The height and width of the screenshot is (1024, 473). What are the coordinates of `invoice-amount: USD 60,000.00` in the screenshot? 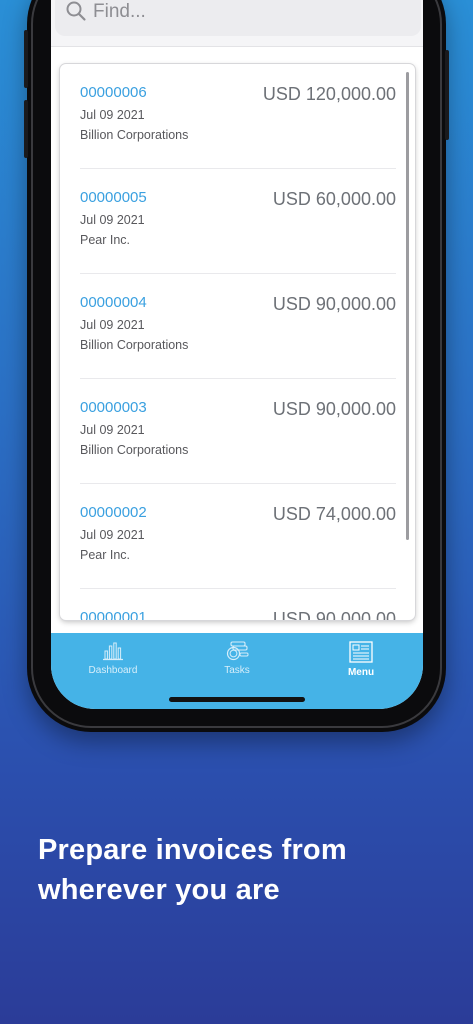 It's located at (334, 199).